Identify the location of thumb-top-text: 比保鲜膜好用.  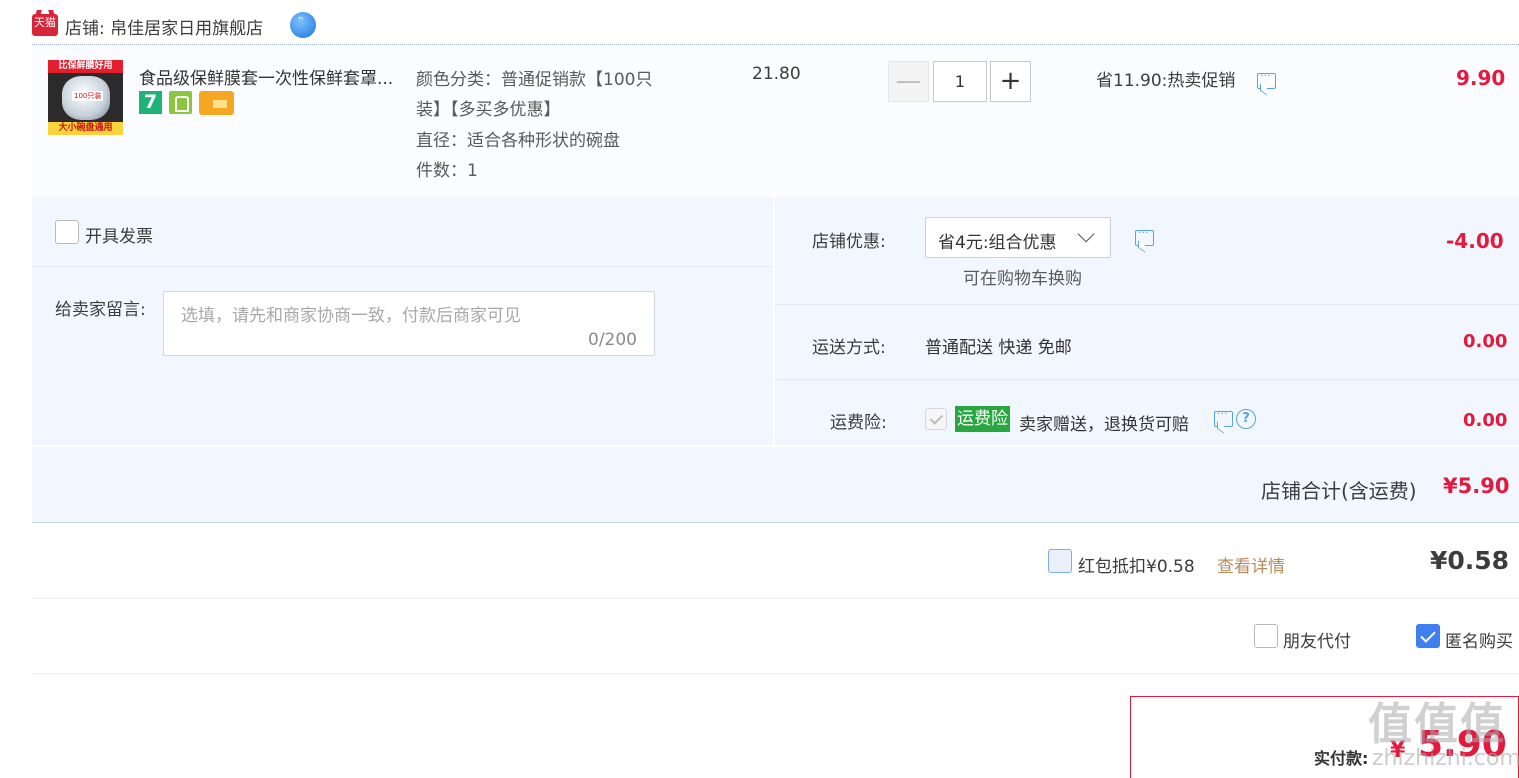
(85, 66).